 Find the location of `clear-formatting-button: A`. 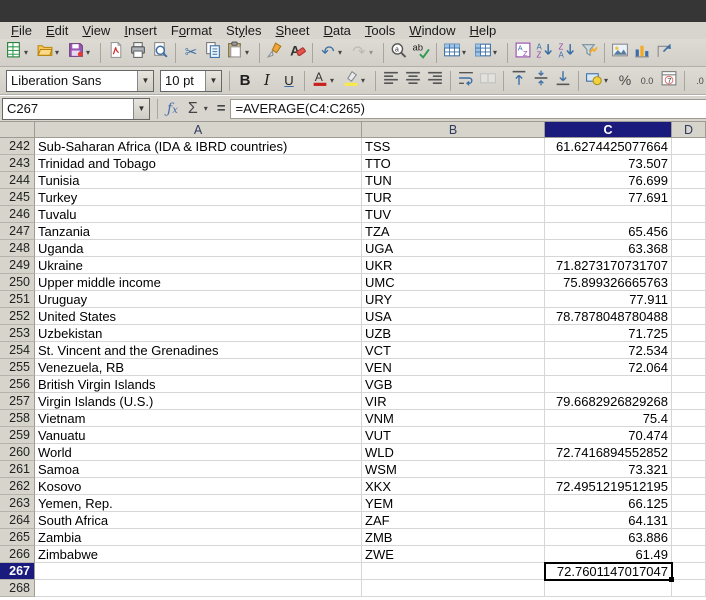

clear-formatting-button: A is located at coordinates (297, 53).